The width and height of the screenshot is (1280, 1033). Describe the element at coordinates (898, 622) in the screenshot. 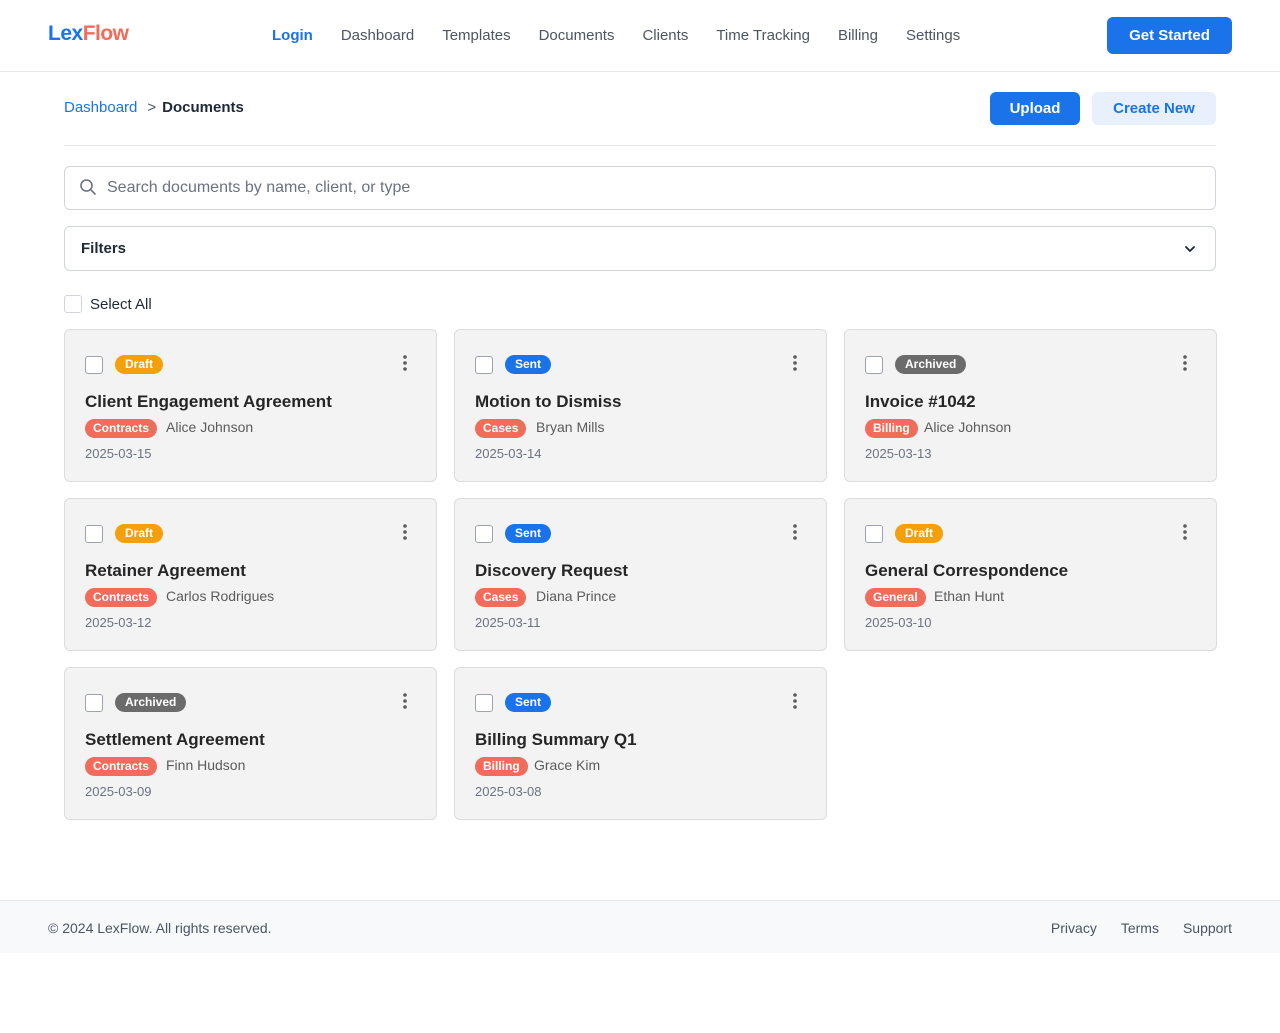

I see `document-date: 2025-03-10` at that location.